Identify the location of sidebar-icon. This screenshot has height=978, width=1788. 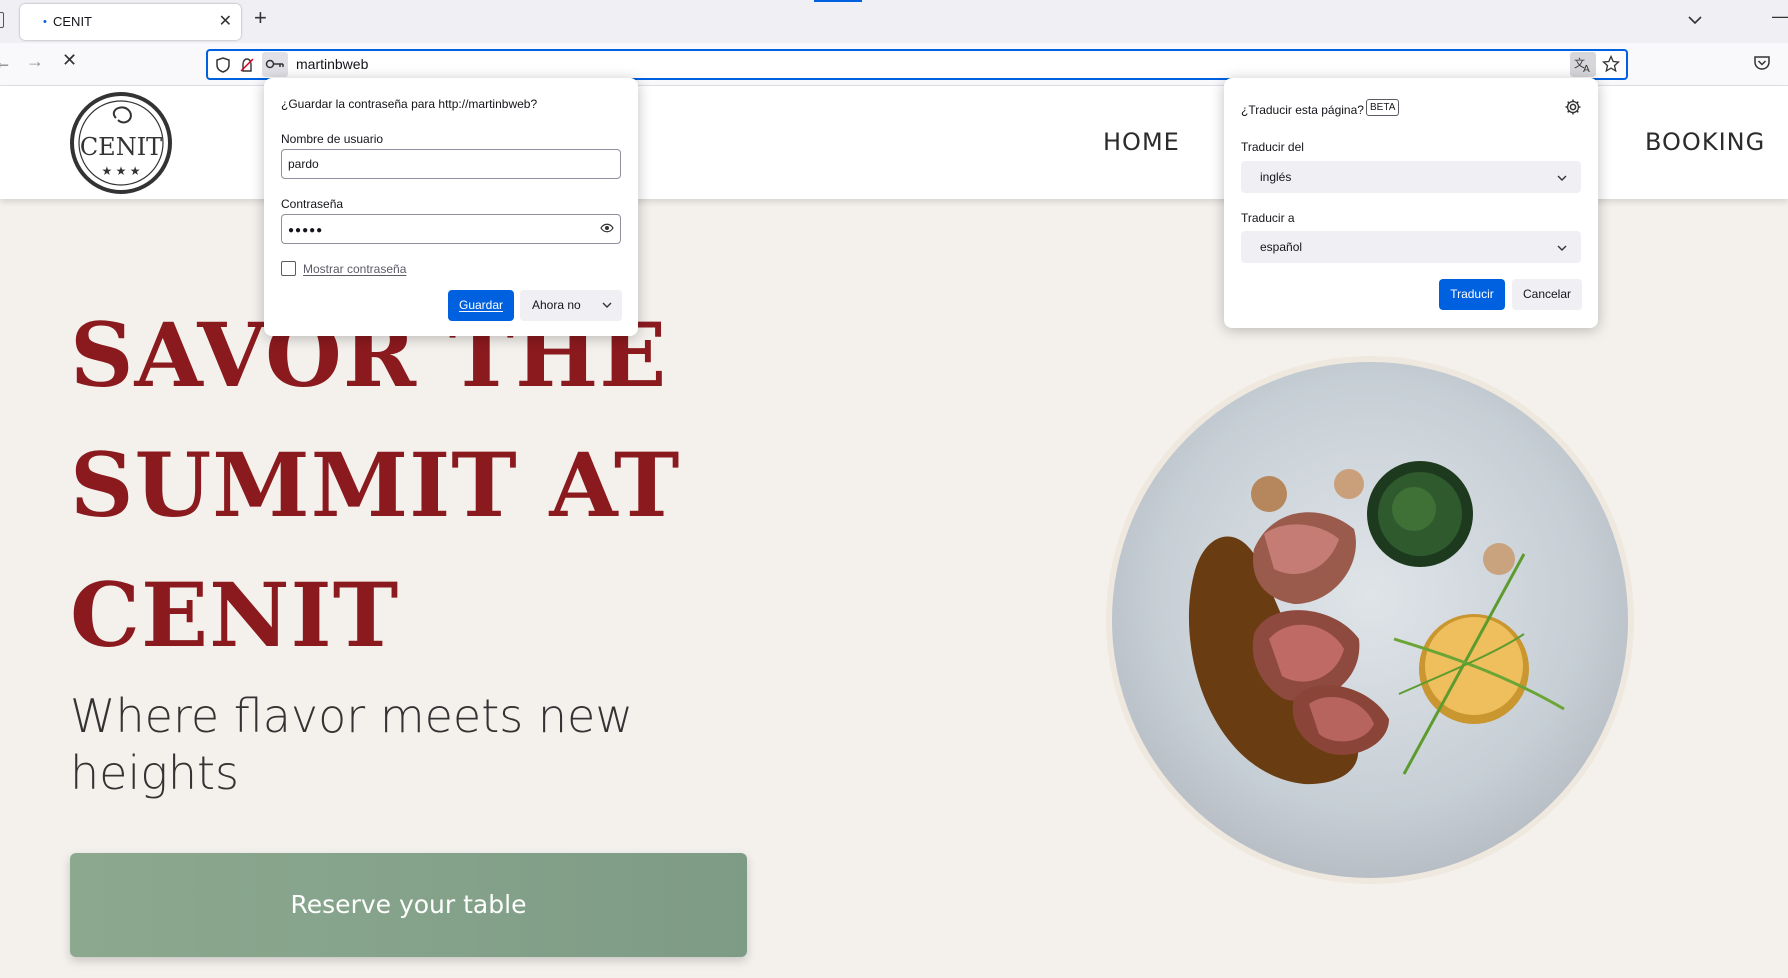
(2, 20).